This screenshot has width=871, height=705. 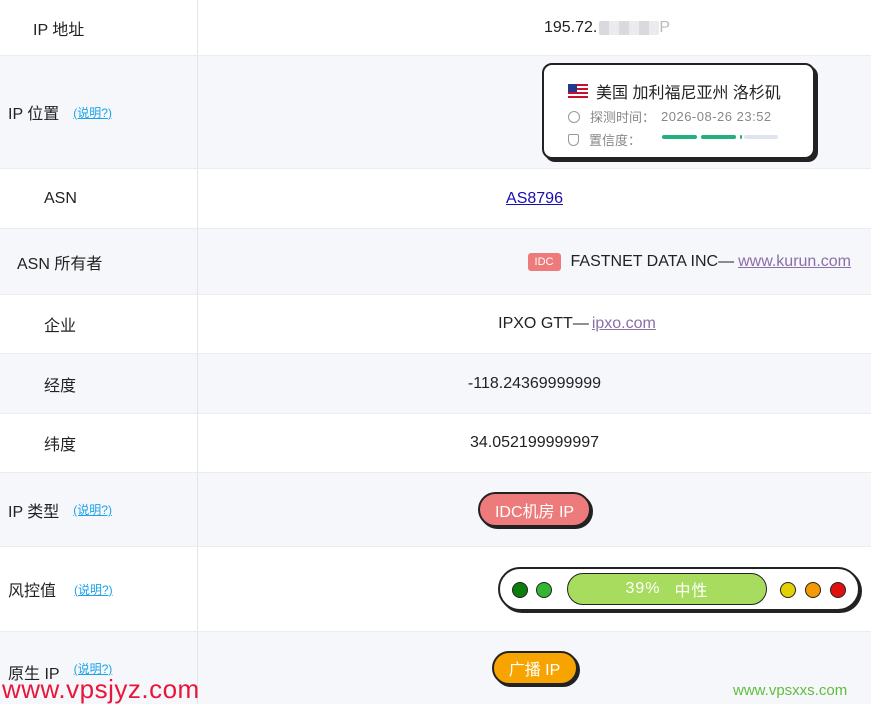 I want to click on confidence-bar-empty, so click(x=761, y=137).